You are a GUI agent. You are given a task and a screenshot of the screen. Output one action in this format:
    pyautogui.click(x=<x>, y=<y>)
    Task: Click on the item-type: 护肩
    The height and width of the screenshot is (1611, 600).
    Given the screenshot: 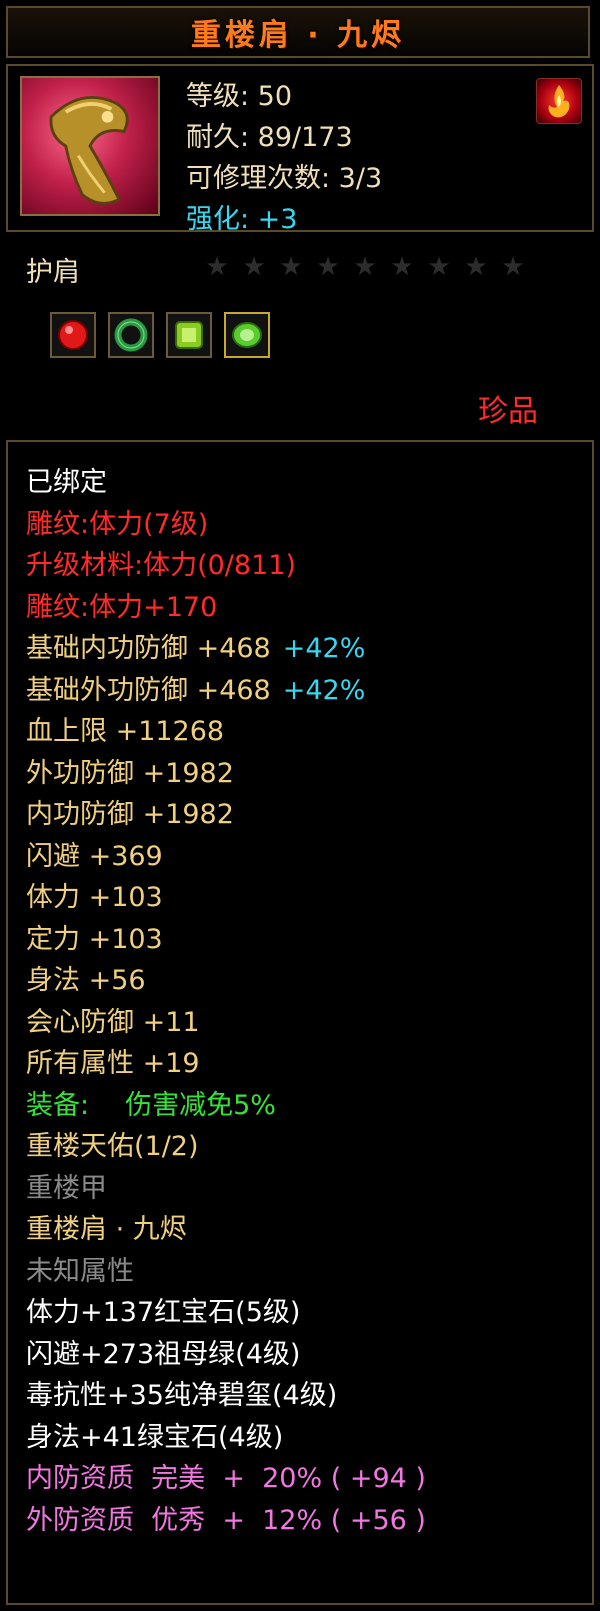 What is the action you would take?
    pyautogui.click(x=53, y=272)
    